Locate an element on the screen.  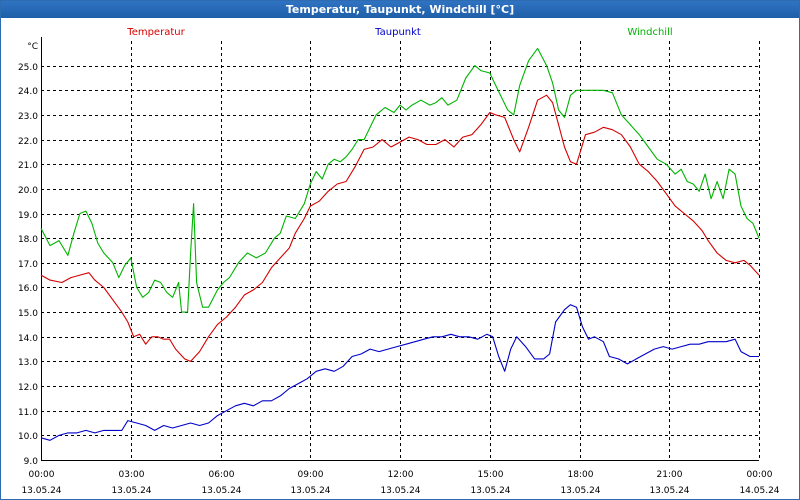
y-tick-label: 22.0 is located at coordinates (28, 142).